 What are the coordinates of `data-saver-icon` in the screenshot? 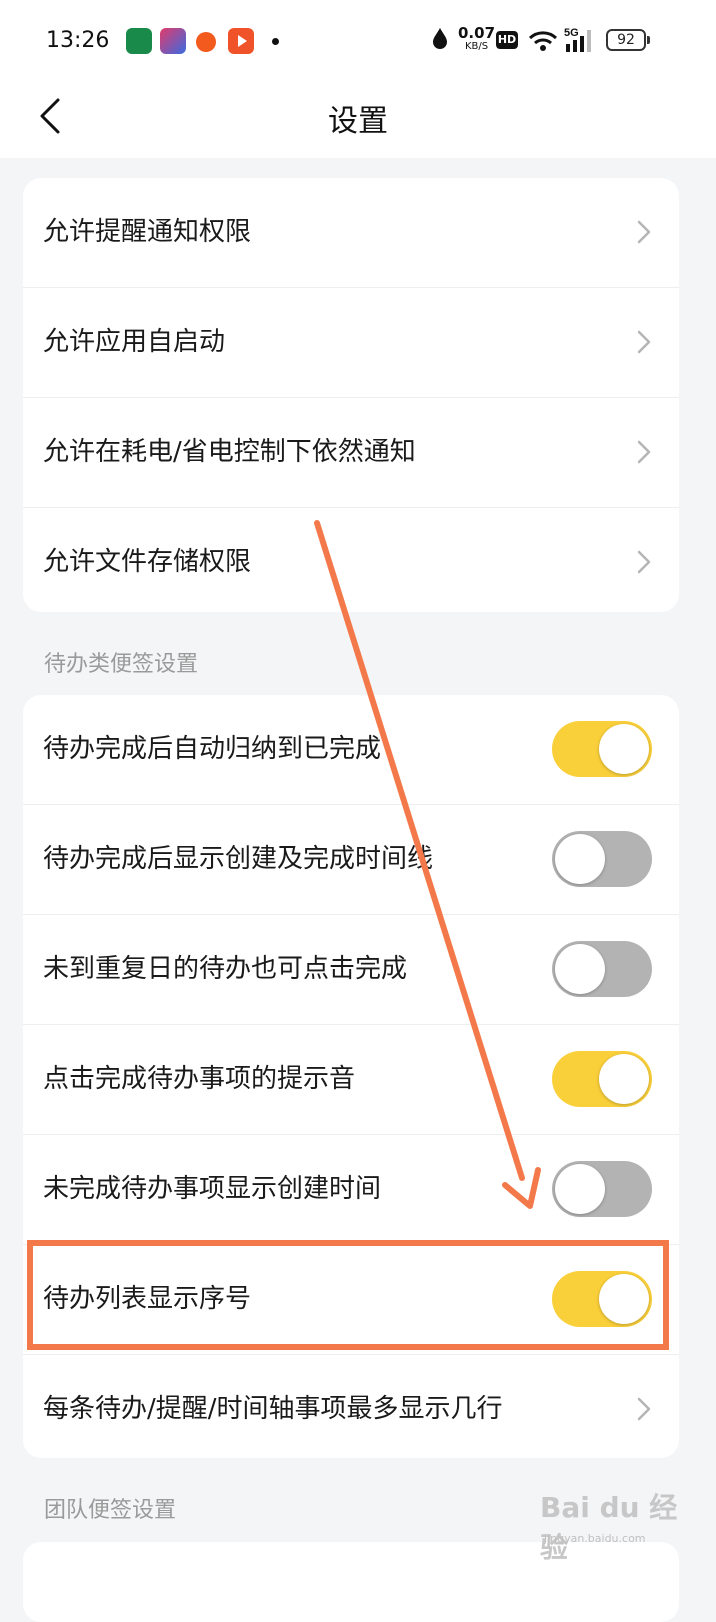 It's located at (440, 38).